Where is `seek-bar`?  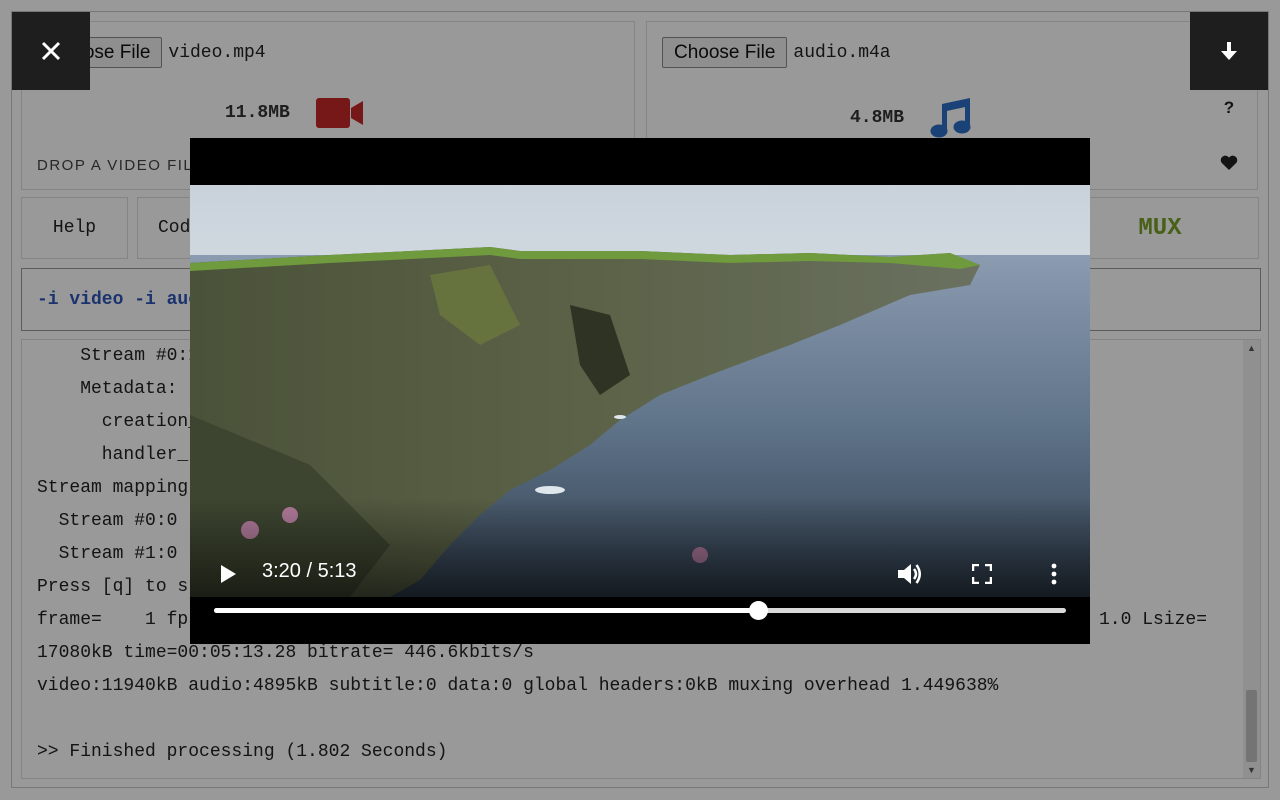
seek-bar is located at coordinates (640, 610).